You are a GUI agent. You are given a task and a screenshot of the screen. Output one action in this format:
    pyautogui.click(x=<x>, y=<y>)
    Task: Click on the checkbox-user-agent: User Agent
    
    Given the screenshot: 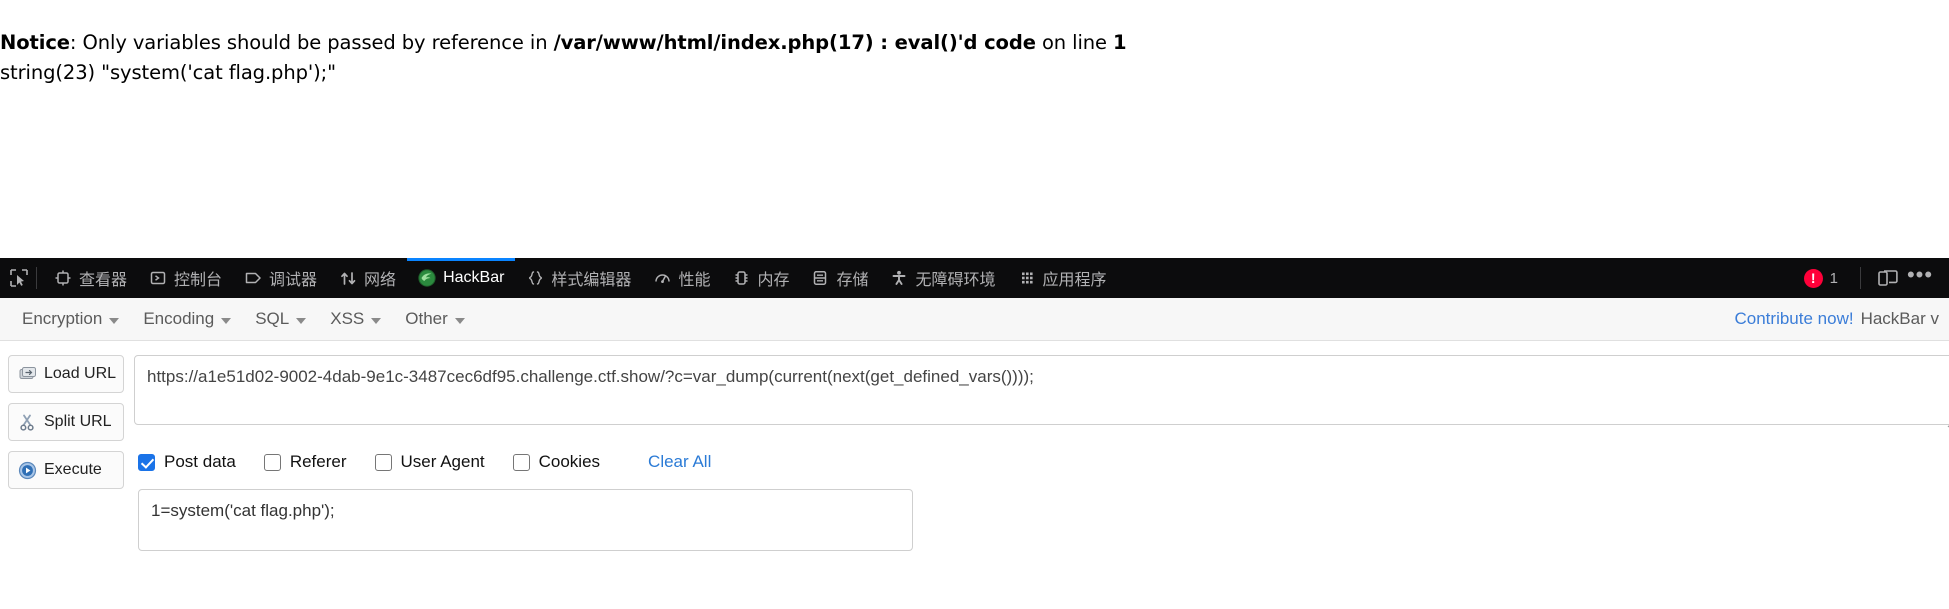 What is the action you would take?
    pyautogui.click(x=429, y=462)
    